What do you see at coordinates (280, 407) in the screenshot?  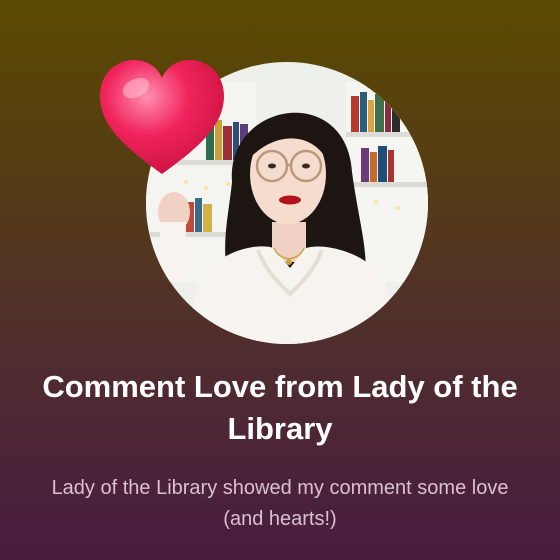 I see `notification-title: Comment Love from Lady of the Library` at bounding box center [280, 407].